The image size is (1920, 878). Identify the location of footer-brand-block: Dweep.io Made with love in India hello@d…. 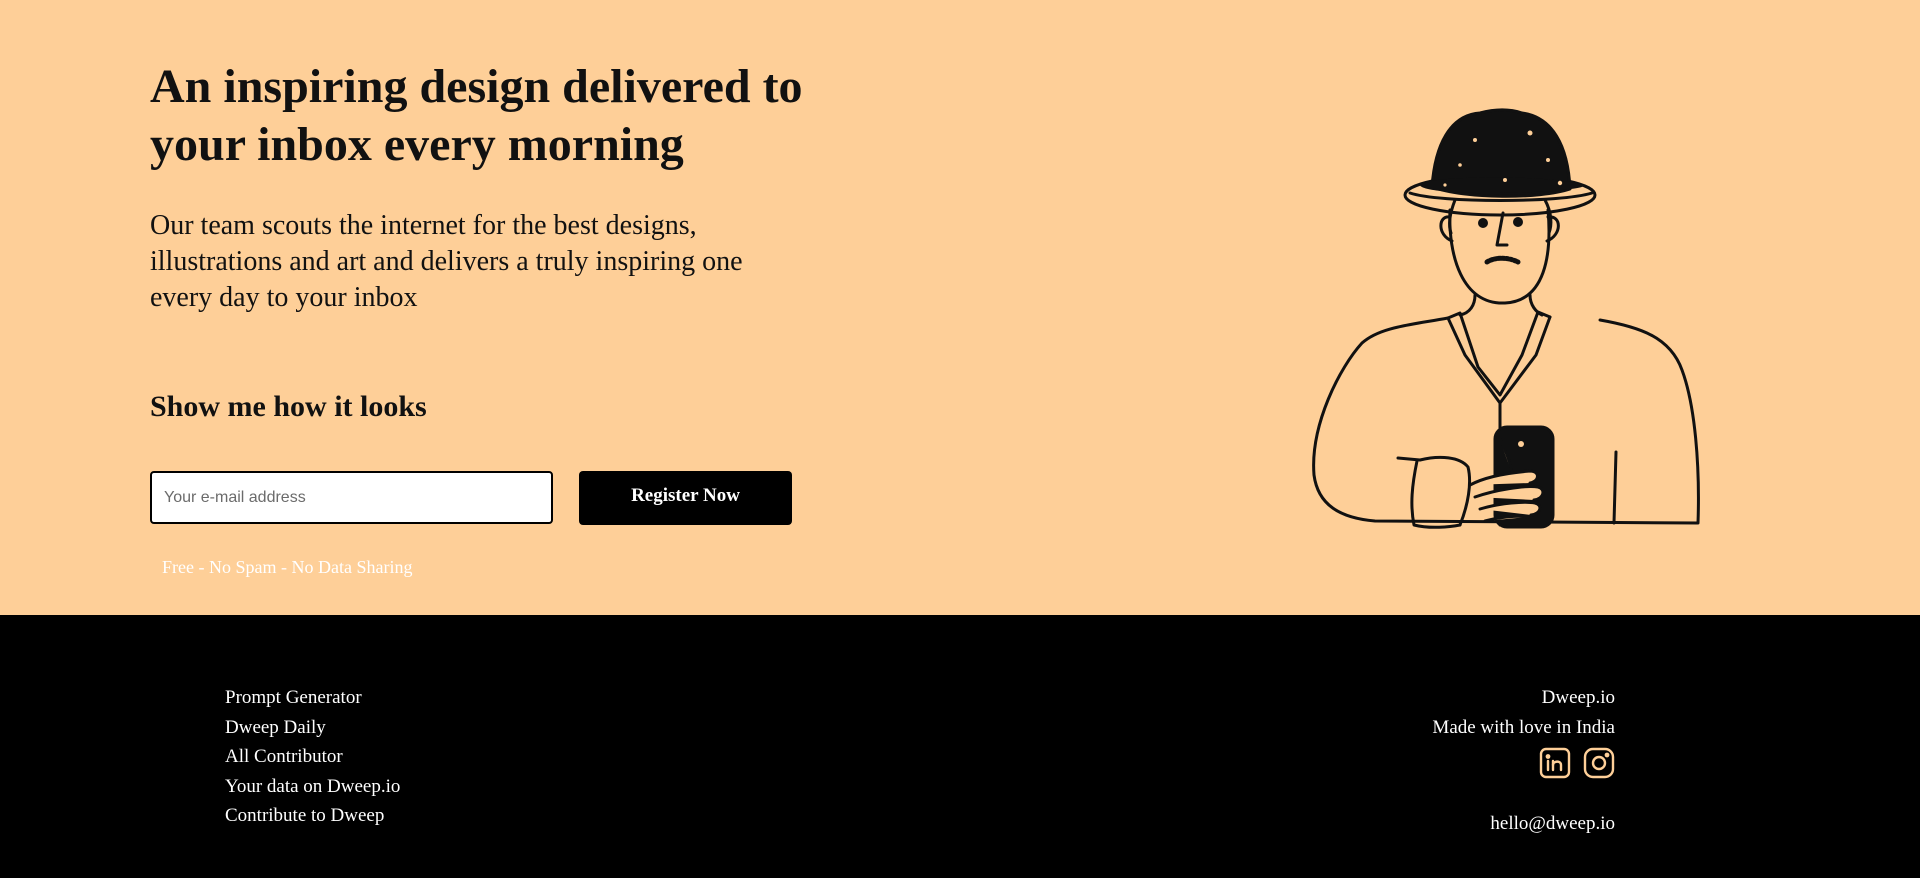
(1523, 761).